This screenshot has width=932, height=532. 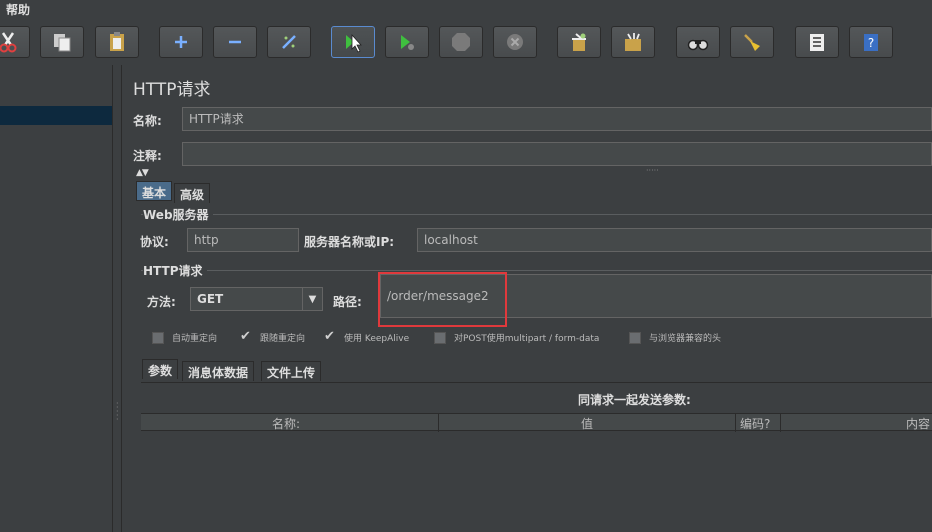 What do you see at coordinates (536, 214) in the screenshot?
I see `web-server-group` at bounding box center [536, 214].